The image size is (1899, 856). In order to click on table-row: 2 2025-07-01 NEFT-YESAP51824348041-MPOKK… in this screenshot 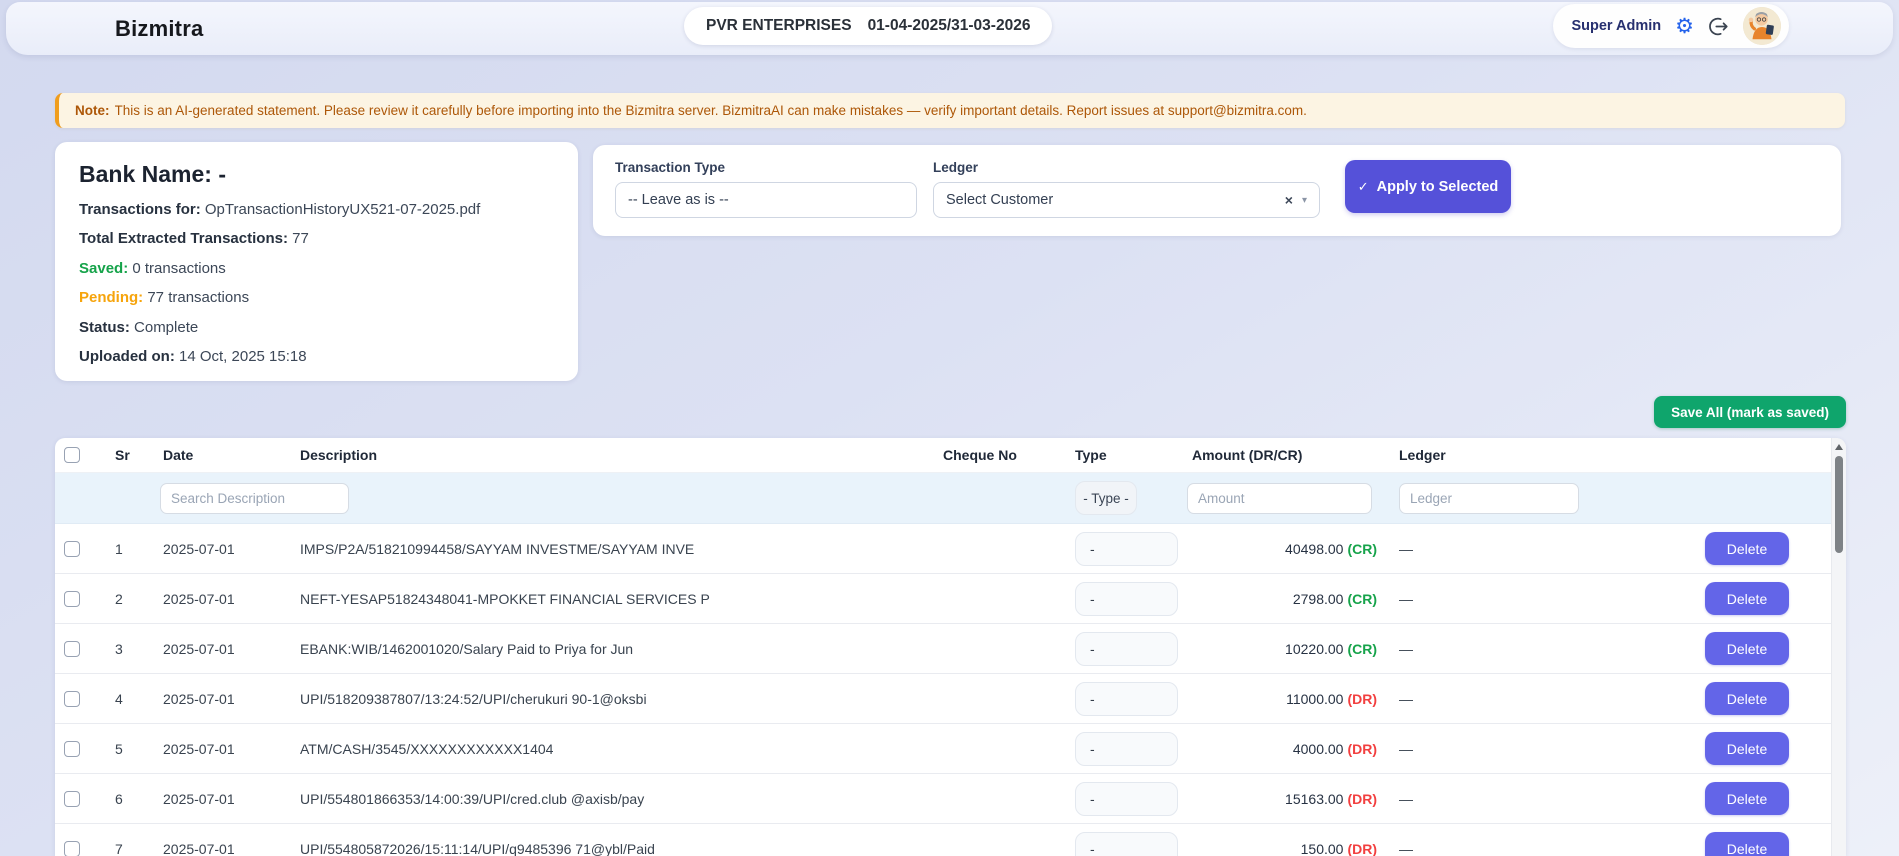, I will do `click(943, 599)`.